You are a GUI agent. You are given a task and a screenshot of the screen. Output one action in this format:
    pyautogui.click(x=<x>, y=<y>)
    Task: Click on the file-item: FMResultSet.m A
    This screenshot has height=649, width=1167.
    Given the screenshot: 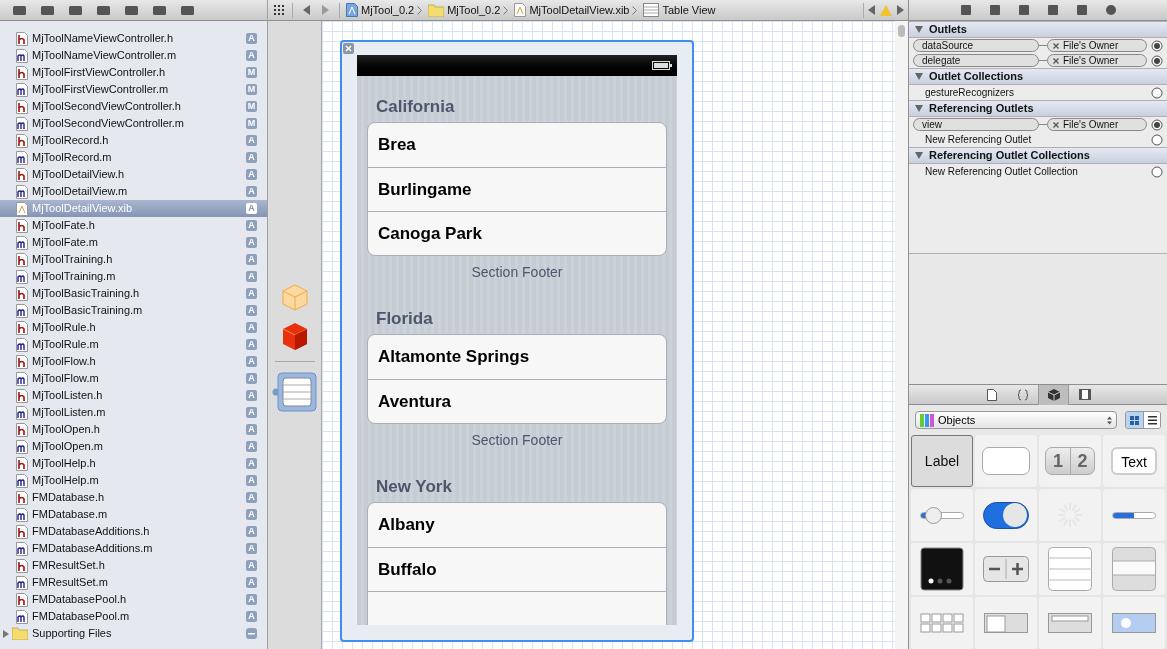 What is the action you would take?
    pyautogui.click(x=133, y=582)
    